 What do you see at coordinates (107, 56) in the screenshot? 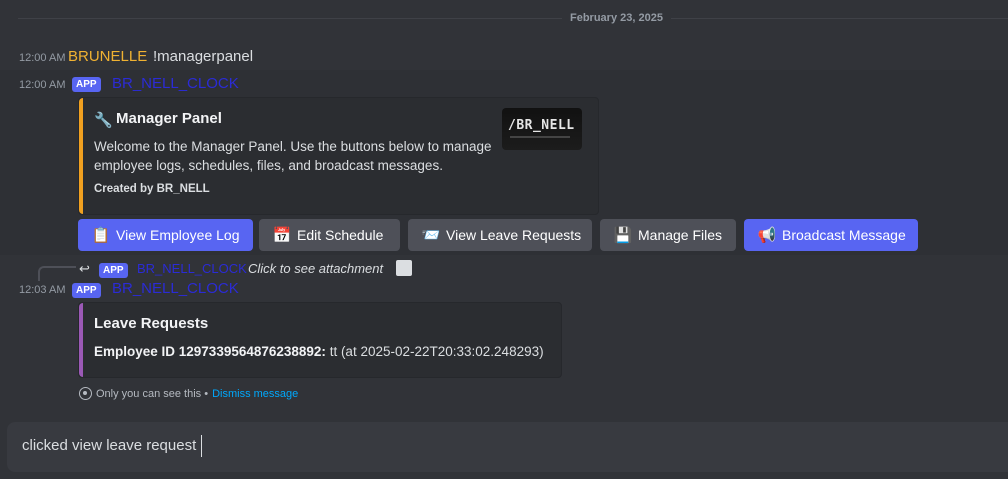
I see `message-author: BRUNELLE` at bounding box center [107, 56].